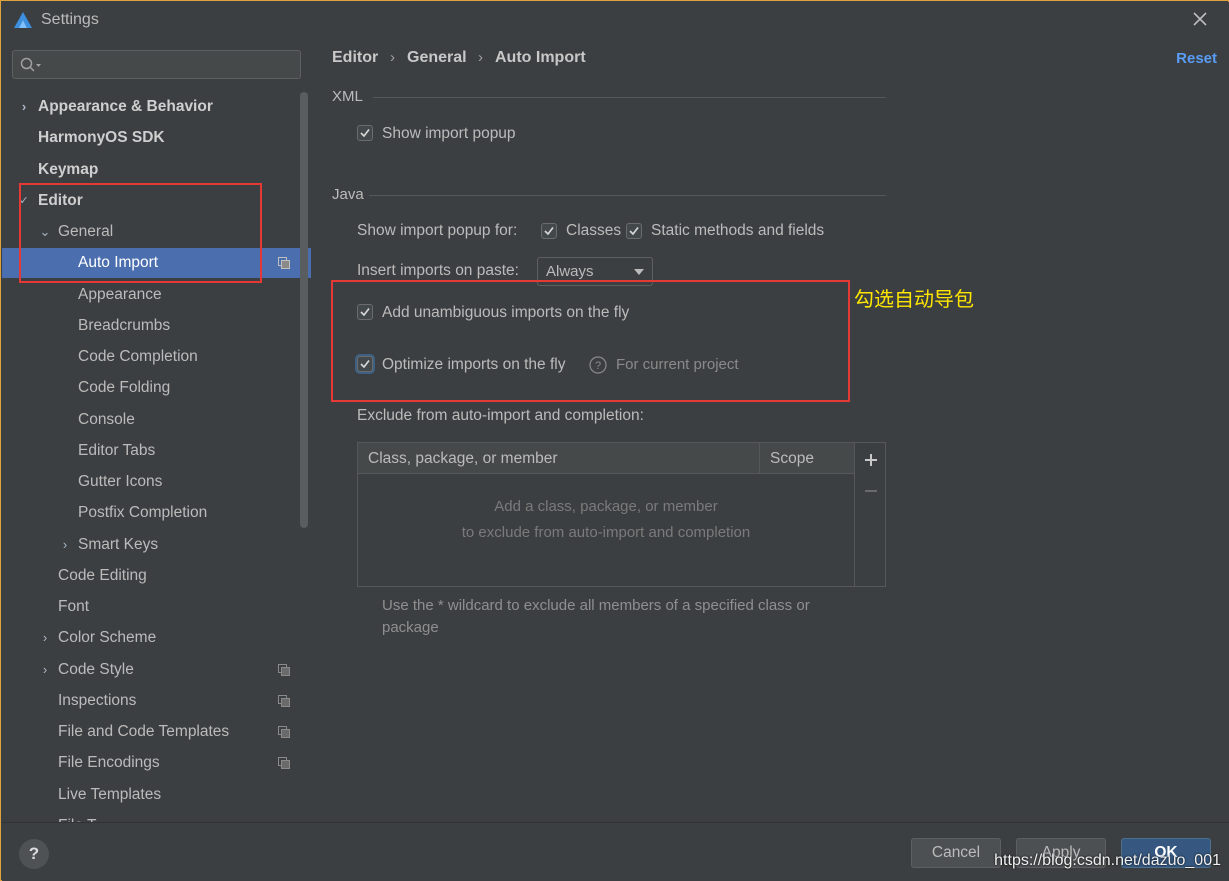 This screenshot has height=881, width=1229. Describe the element at coordinates (156, 670) in the screenshot. I see `tree-item-code-style: › Code Style` at that location.